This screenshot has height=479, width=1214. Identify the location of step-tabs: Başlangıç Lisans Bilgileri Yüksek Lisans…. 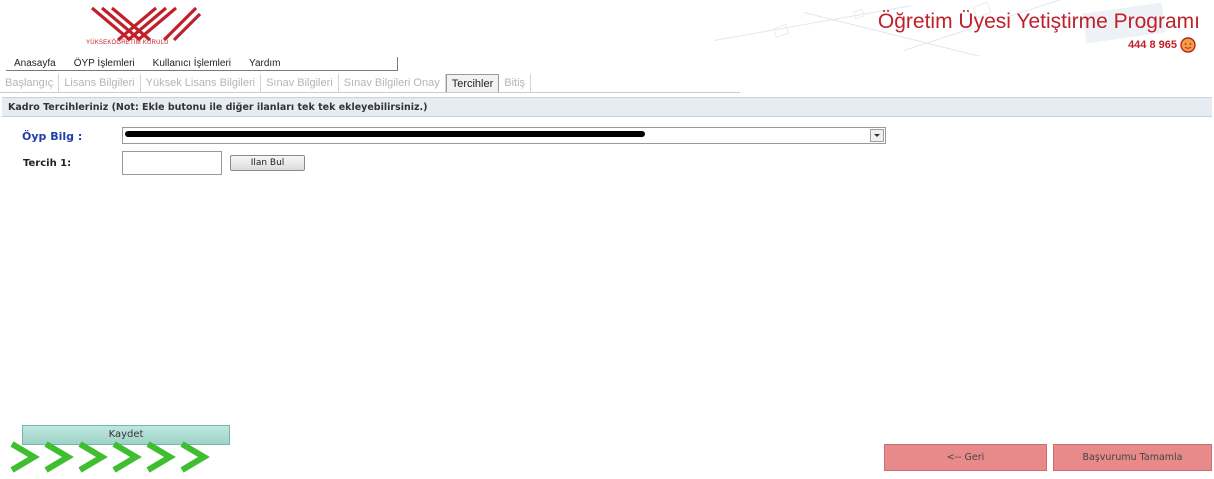
(370, 83).